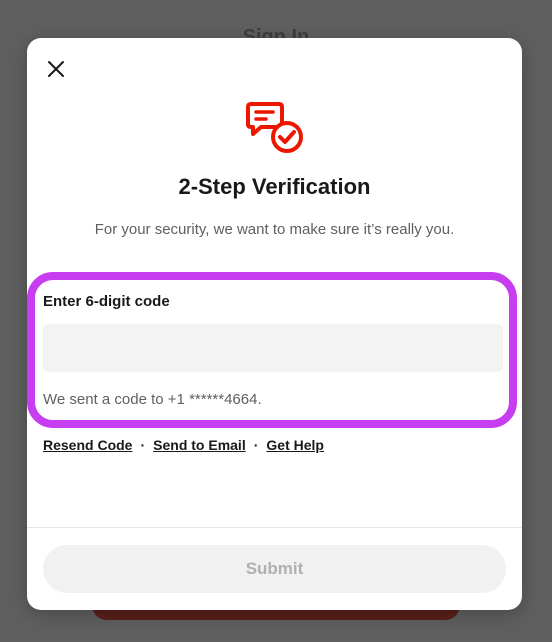  I want to click on send-to-email-link: Send to Email, so click(199, 445).